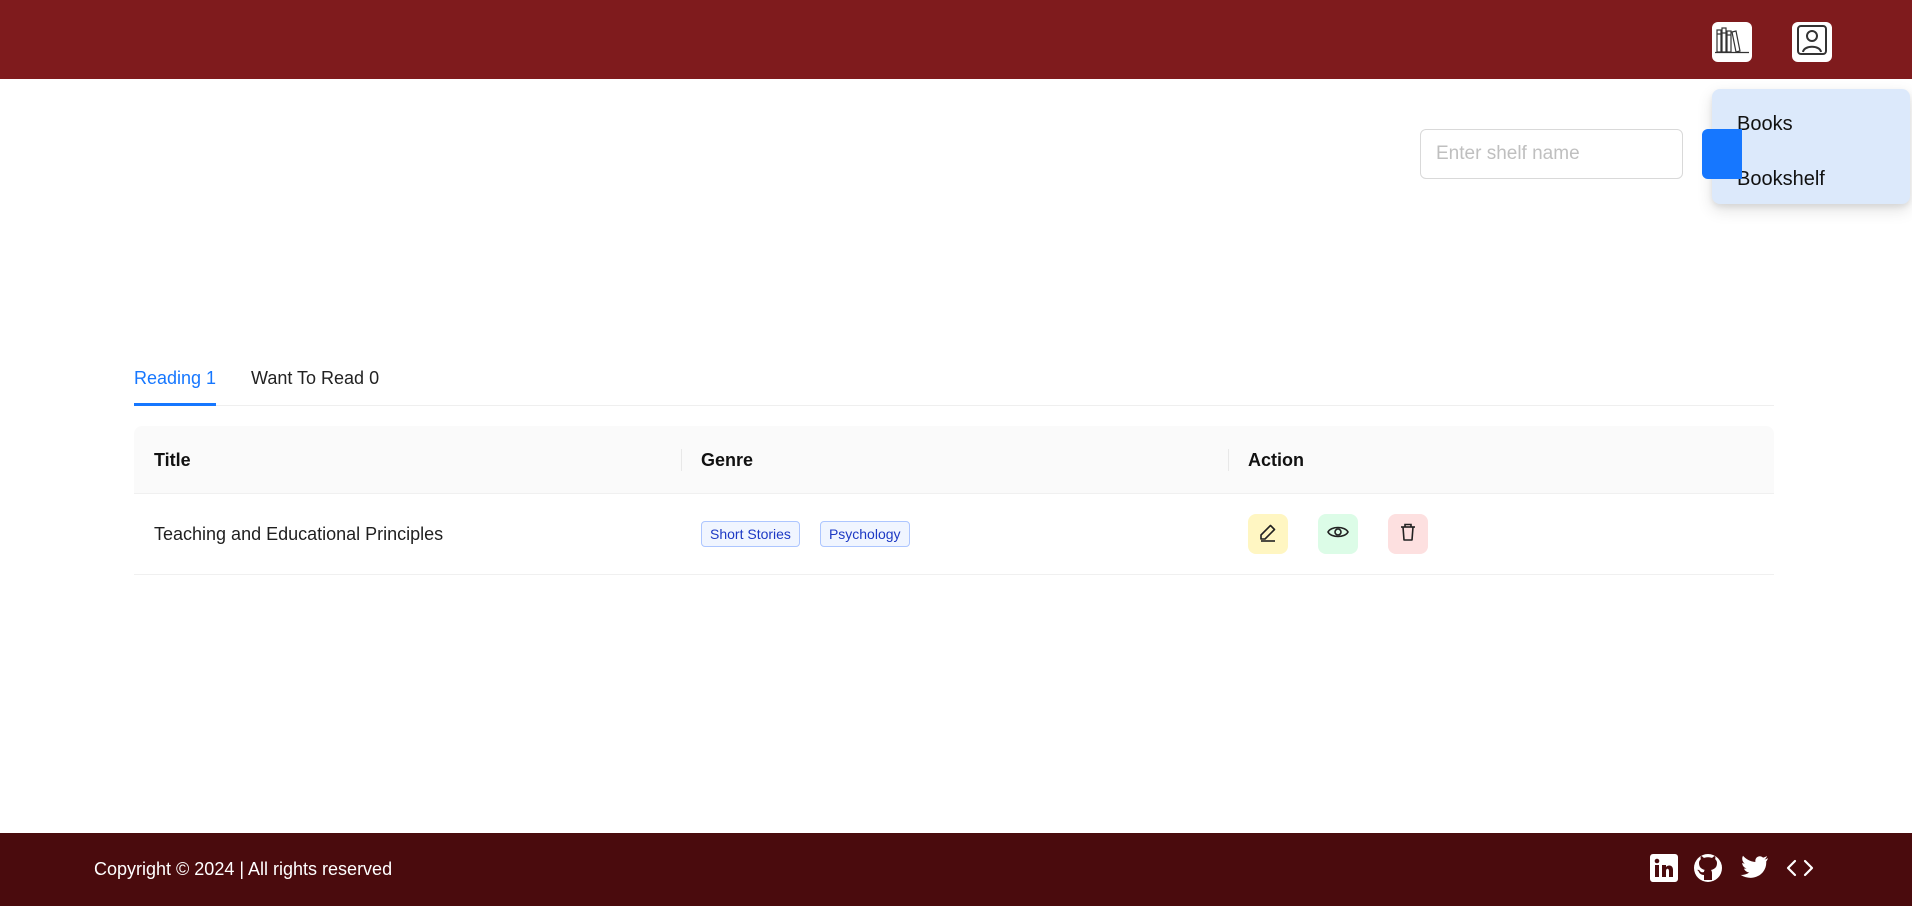 This screenshot has width=1912, height=906. I want to click on edit-button, so click(1268, 534).